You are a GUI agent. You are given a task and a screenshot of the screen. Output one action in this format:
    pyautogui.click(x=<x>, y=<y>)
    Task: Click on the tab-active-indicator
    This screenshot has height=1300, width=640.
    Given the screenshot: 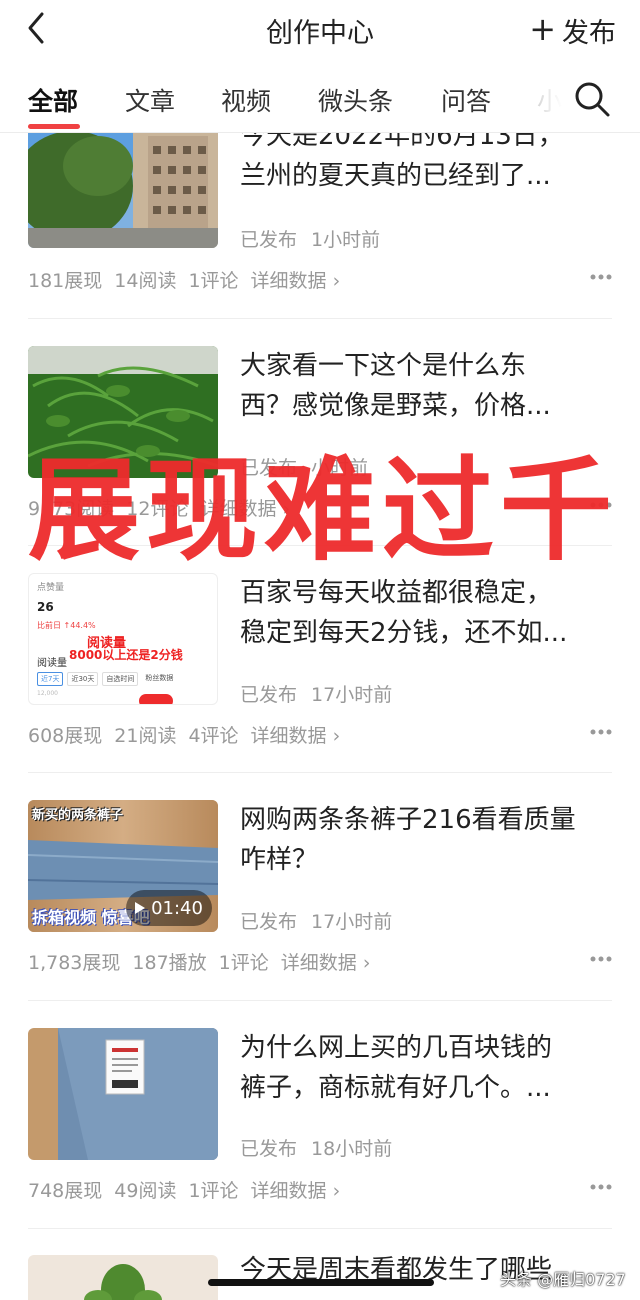 What is the action you would take?
    pyautogui.click(x=54, y=126)
    